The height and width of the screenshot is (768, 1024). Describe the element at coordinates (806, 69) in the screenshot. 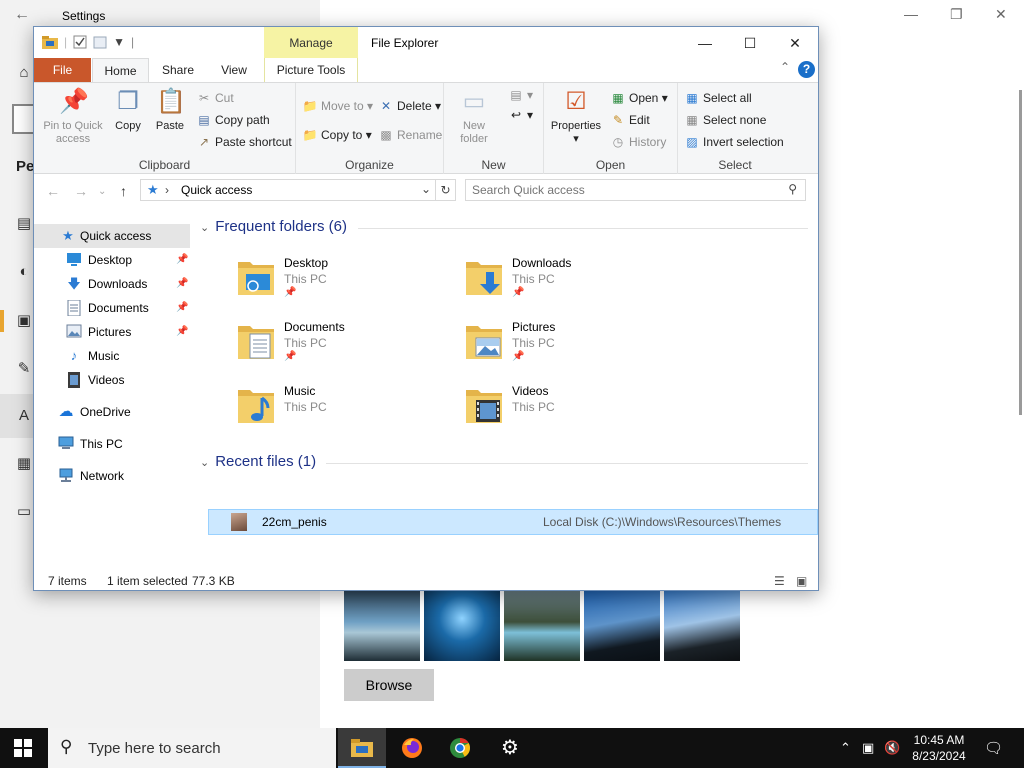

I see `help-icon: ?` at that location.